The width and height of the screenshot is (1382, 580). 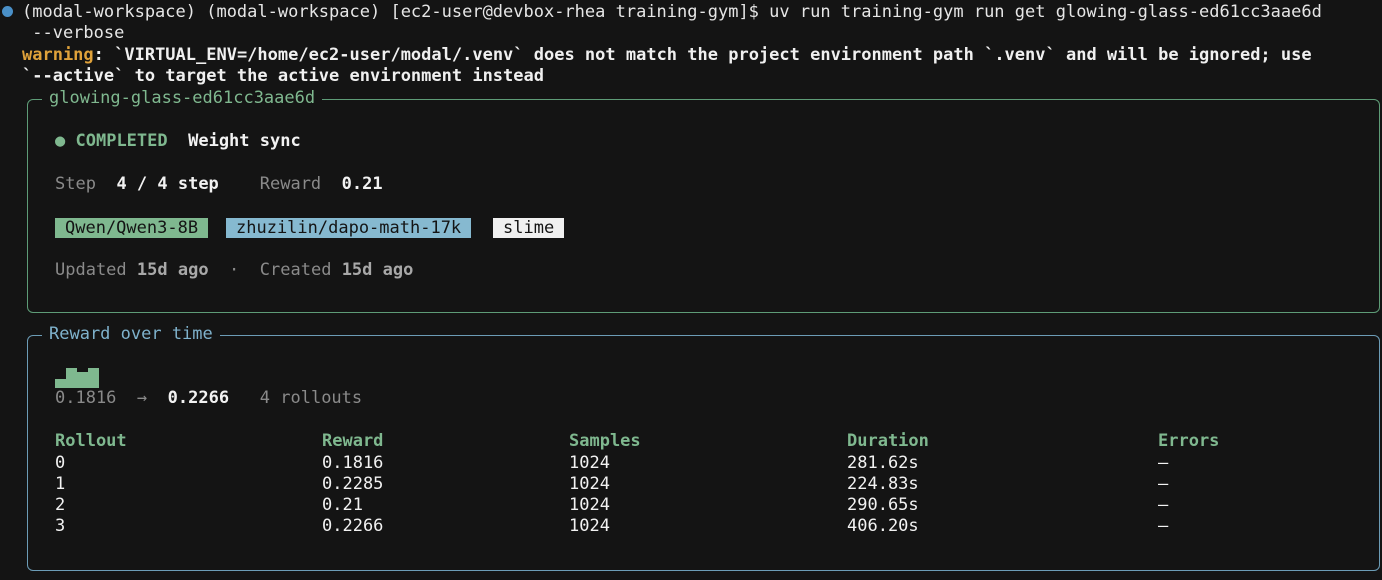 I want to click on column-header-samples: Samples, so click(x=605, y=441).